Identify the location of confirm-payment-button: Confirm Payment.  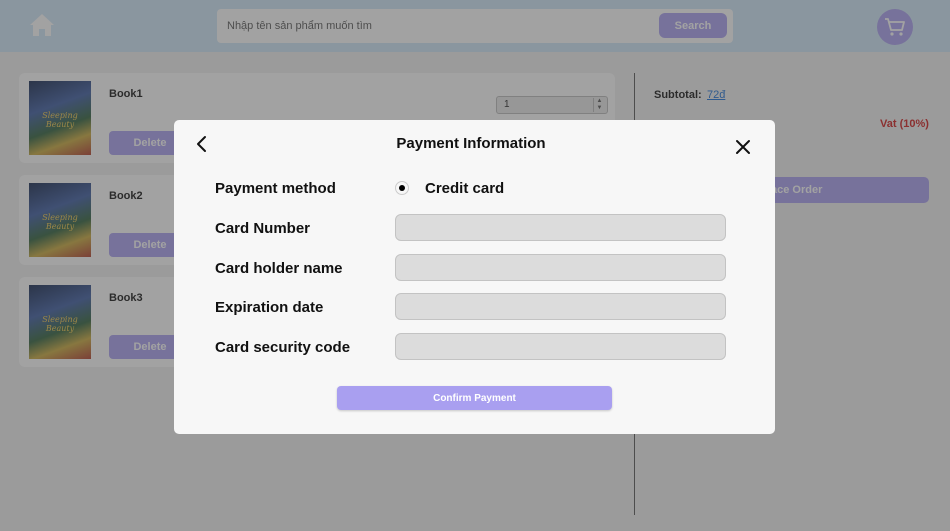
(474, 398).